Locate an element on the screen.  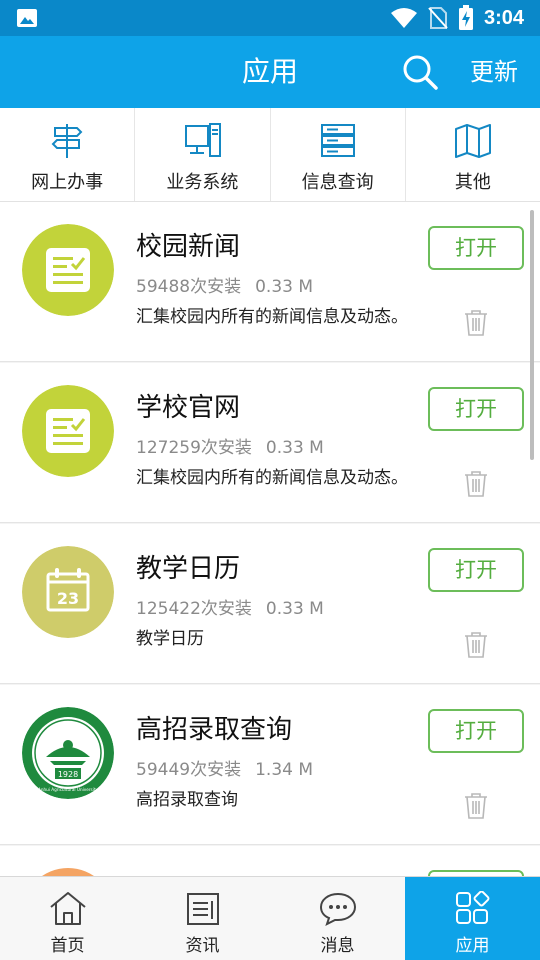
tab-apps: 应用 is located at coordinates (472, 918).